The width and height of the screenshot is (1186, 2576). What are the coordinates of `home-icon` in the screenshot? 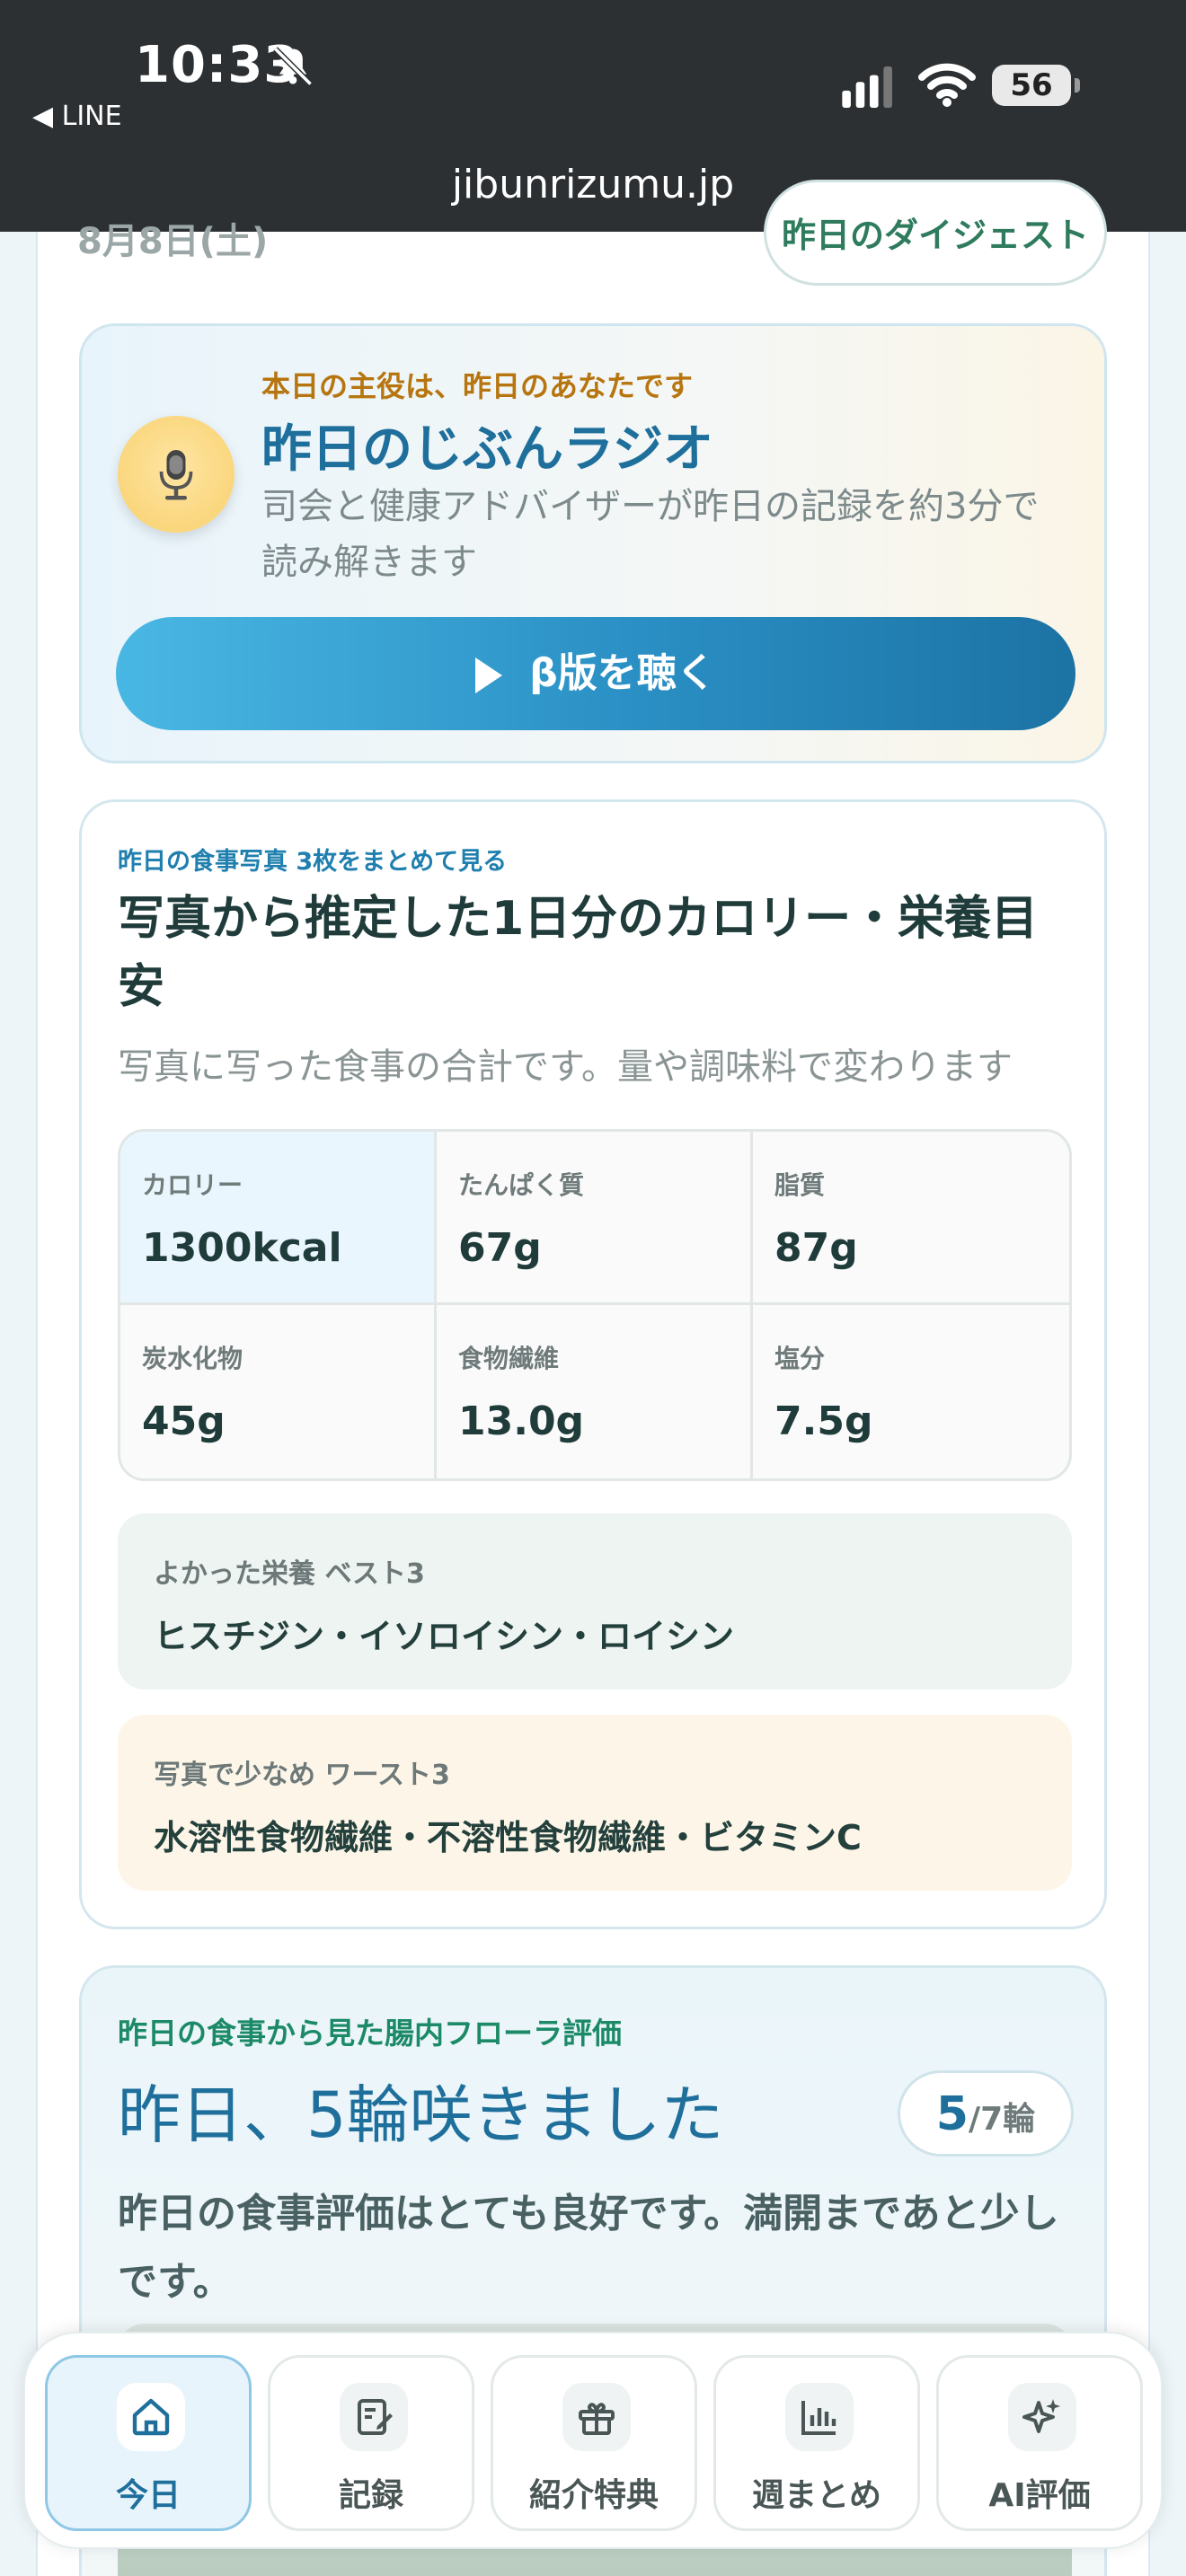 It's located at (151, 2417).